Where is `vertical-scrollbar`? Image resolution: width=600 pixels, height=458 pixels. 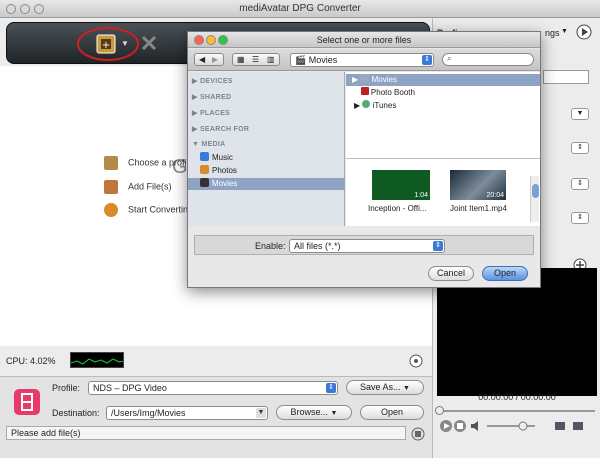 vertical-scrollbar is located at coordinates (534, 199).